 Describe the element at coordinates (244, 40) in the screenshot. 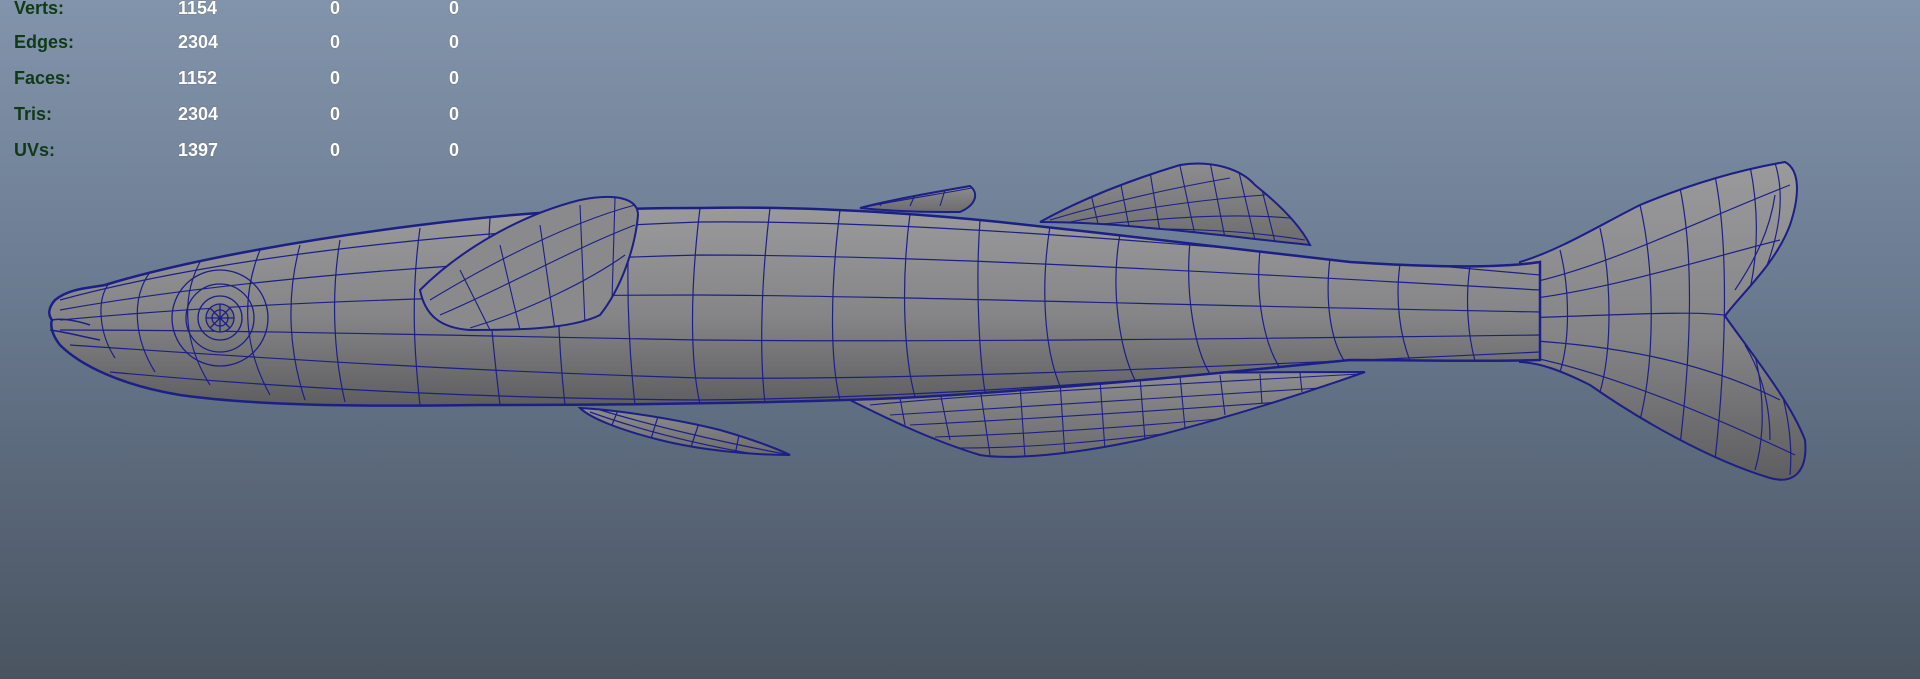

I see `hud-row-edges: Edges: 2304 0 0` at that location.